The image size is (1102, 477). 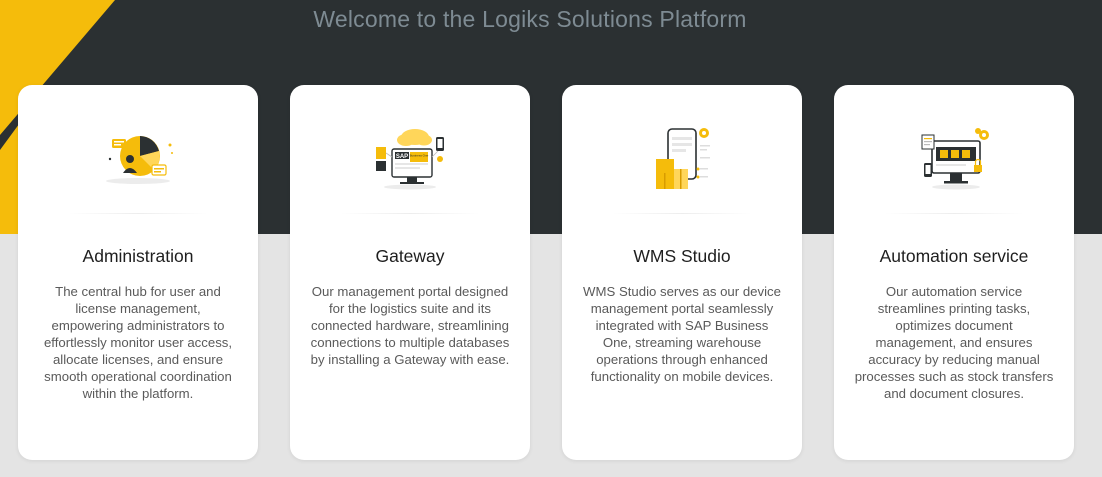 What do you see at coordinates (682, 158) in the screenshot?
I see `wms-mobile-warehouse-icon` at bounding box center [682, 158].